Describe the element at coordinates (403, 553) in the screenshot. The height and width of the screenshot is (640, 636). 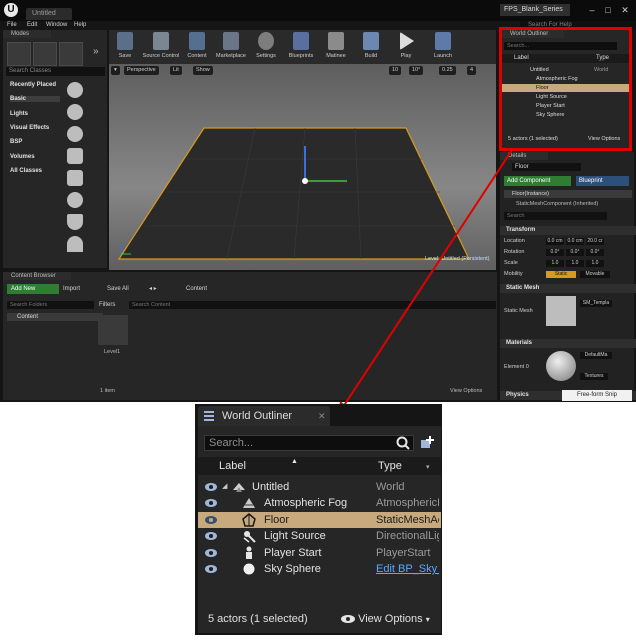
I see `row-type: PlayerStart` at that location.